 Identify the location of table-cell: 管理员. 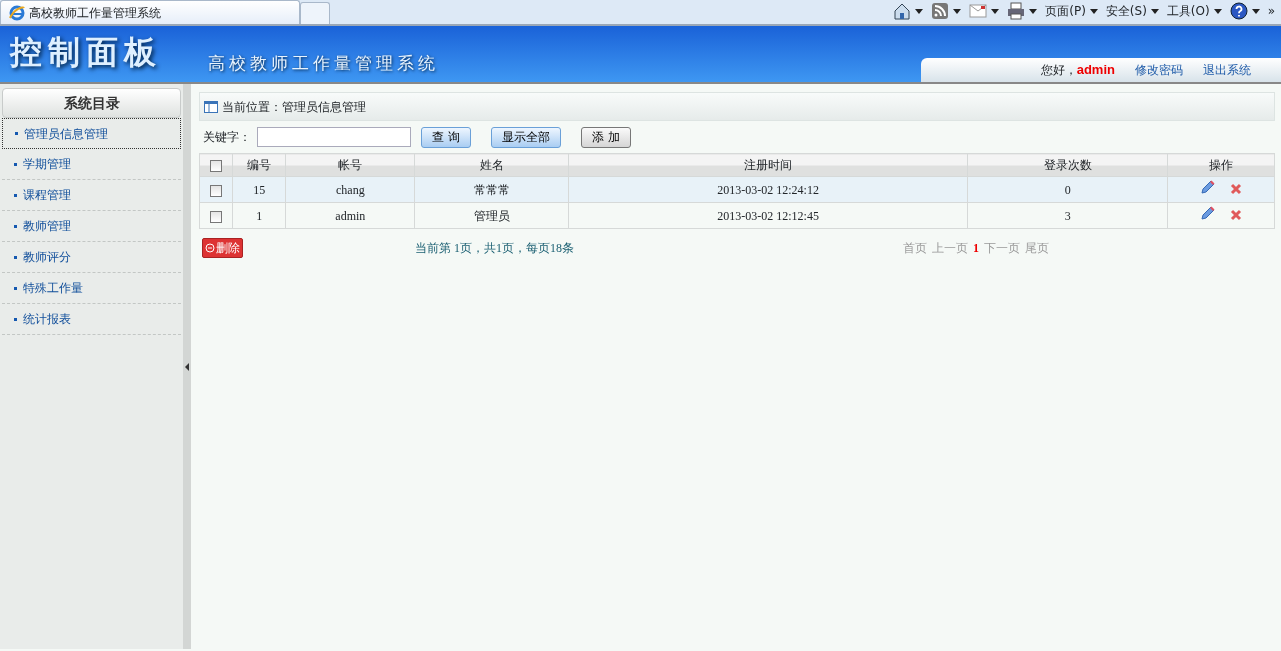
(491, 215).